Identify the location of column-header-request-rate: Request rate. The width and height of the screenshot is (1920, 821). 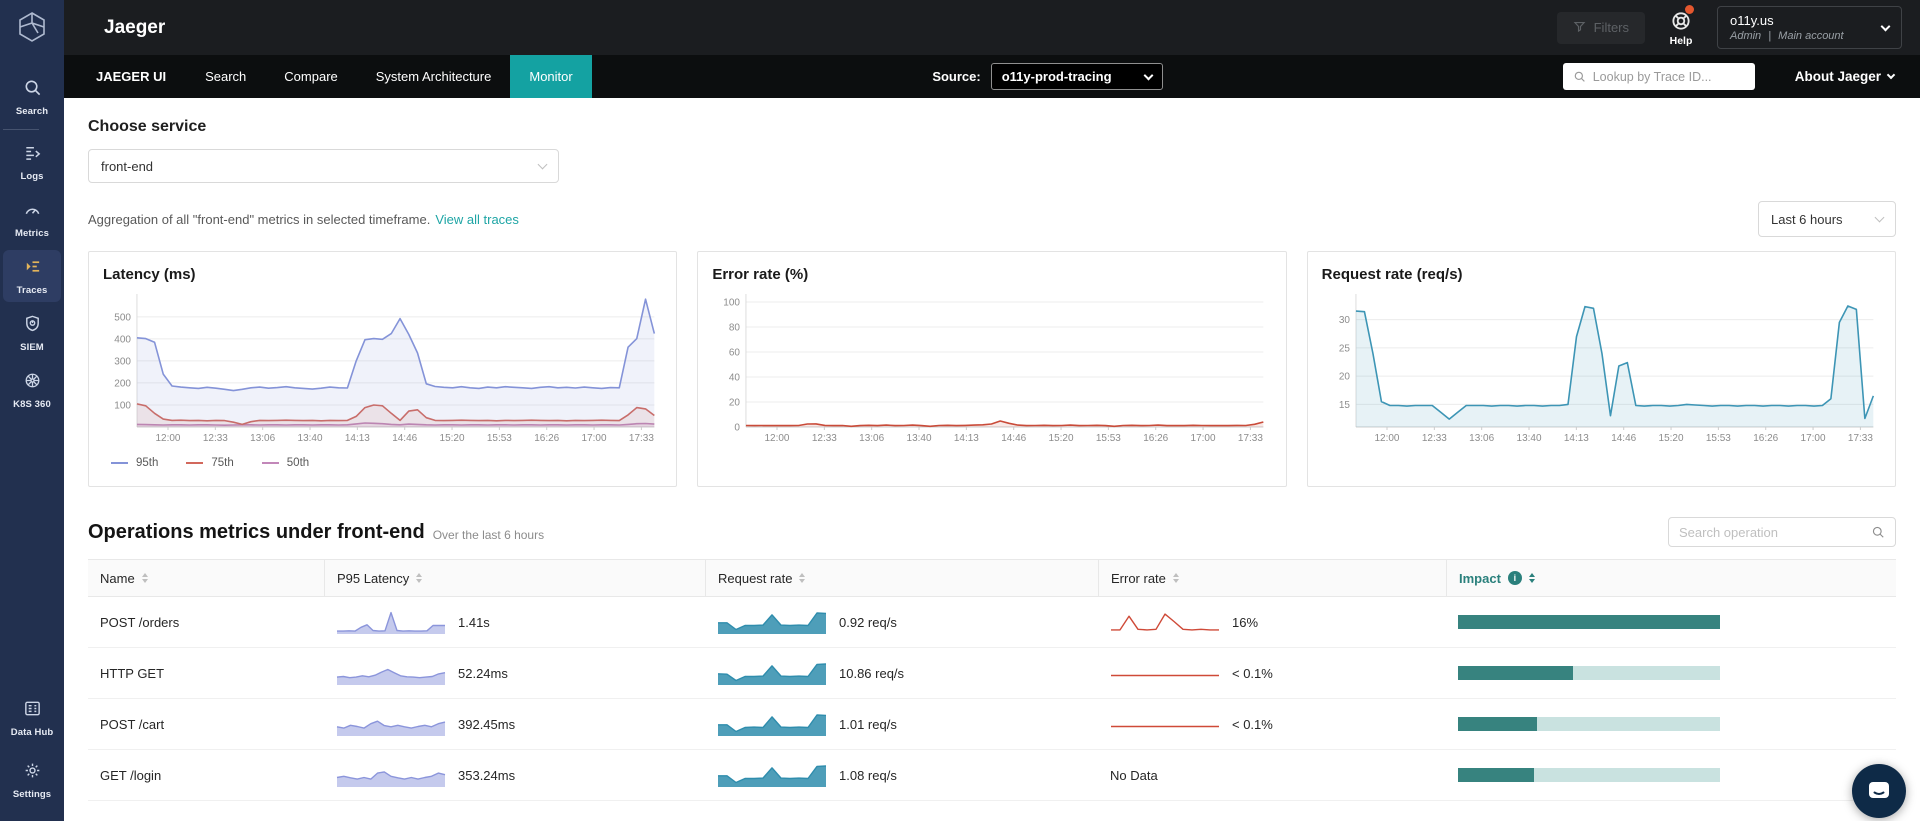
(901, 578).